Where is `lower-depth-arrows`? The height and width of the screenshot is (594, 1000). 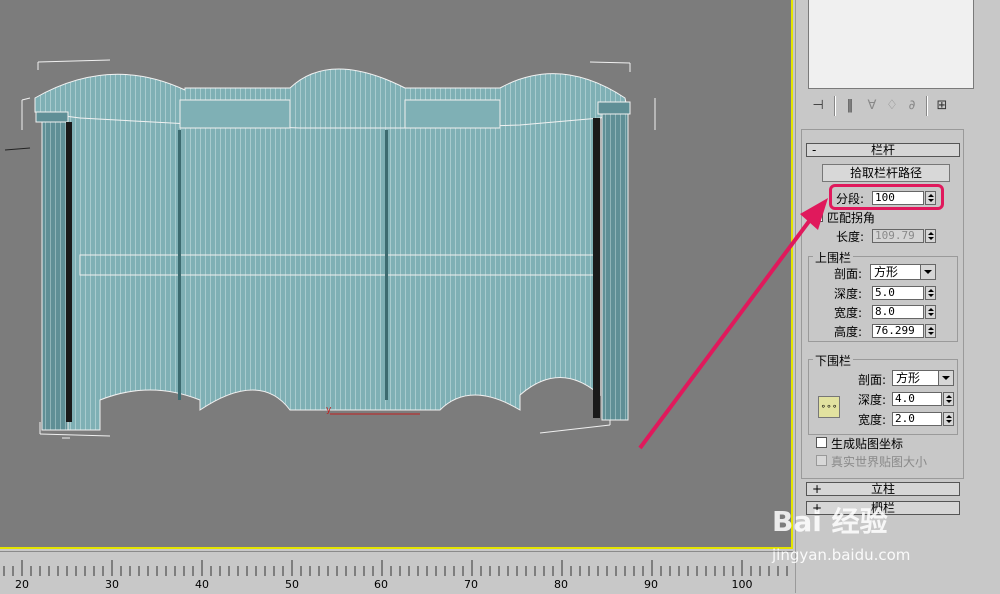 lower-depth-arrows is located at coordinates (948, 399).